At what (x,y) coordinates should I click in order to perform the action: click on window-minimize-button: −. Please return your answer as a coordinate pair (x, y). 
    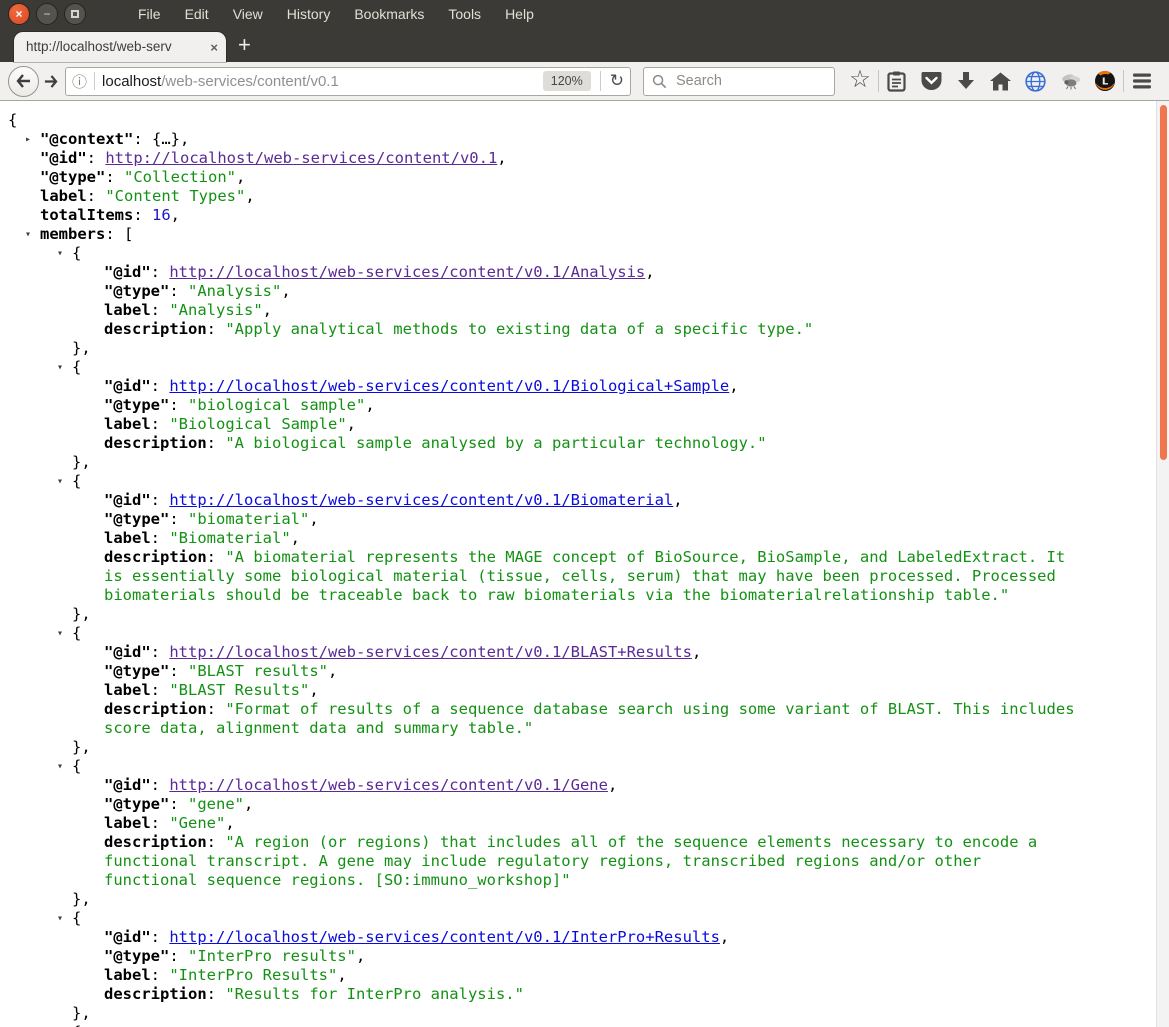
    Looking at the image, I should click on (47, 14).